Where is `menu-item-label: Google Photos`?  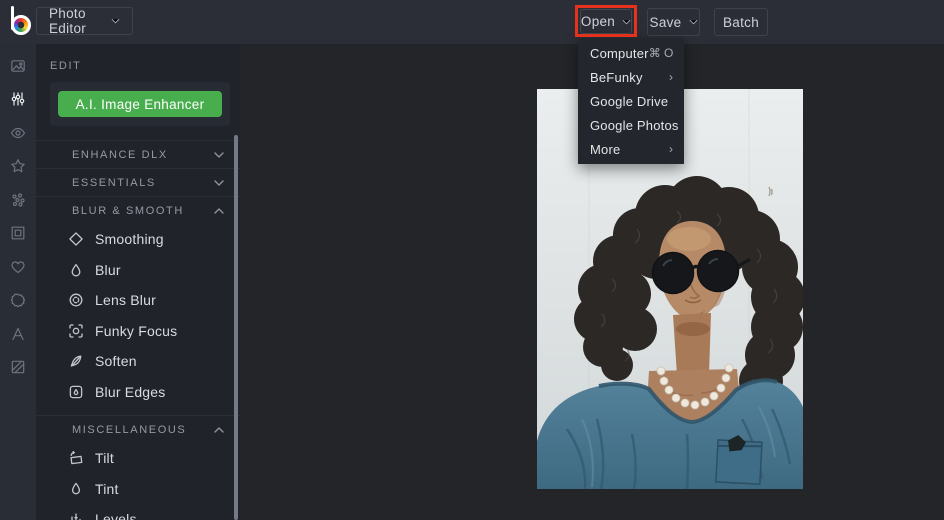 menu-item-label: Google Photos is located at coordinates (634, 125).